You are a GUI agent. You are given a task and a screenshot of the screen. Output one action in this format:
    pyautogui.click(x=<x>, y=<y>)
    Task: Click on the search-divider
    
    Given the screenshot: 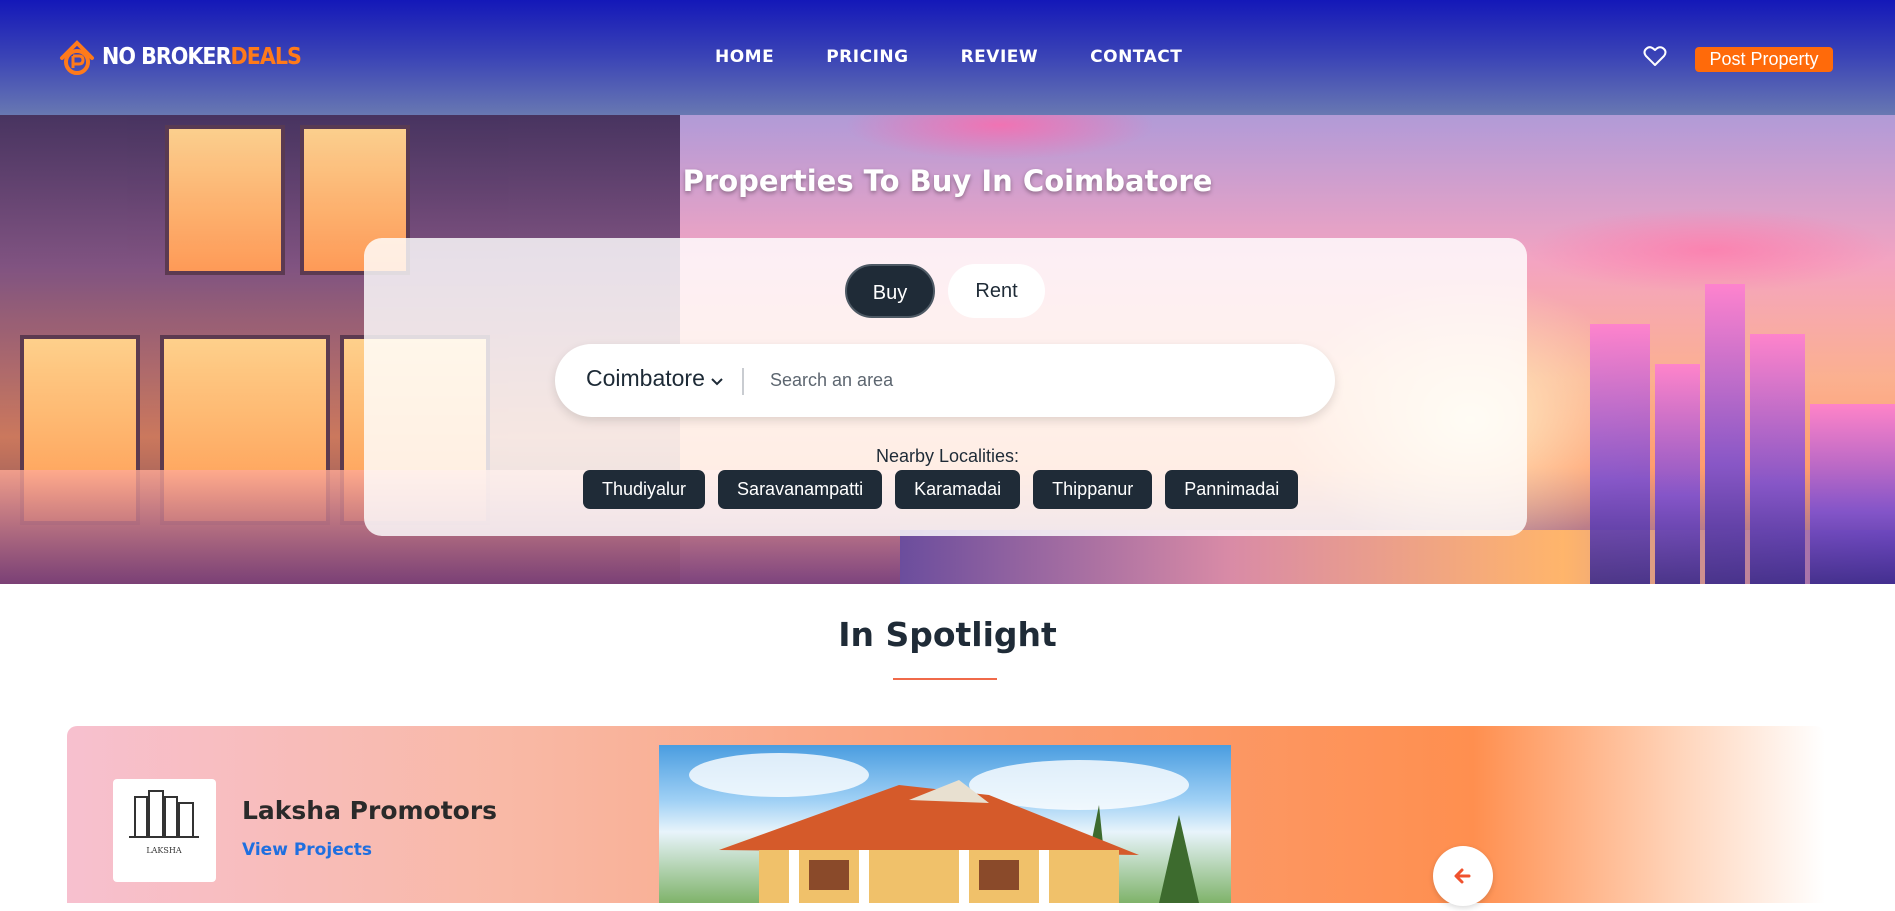 What is the action you would take?
    pyautogui.click(x=743, y=381)
    